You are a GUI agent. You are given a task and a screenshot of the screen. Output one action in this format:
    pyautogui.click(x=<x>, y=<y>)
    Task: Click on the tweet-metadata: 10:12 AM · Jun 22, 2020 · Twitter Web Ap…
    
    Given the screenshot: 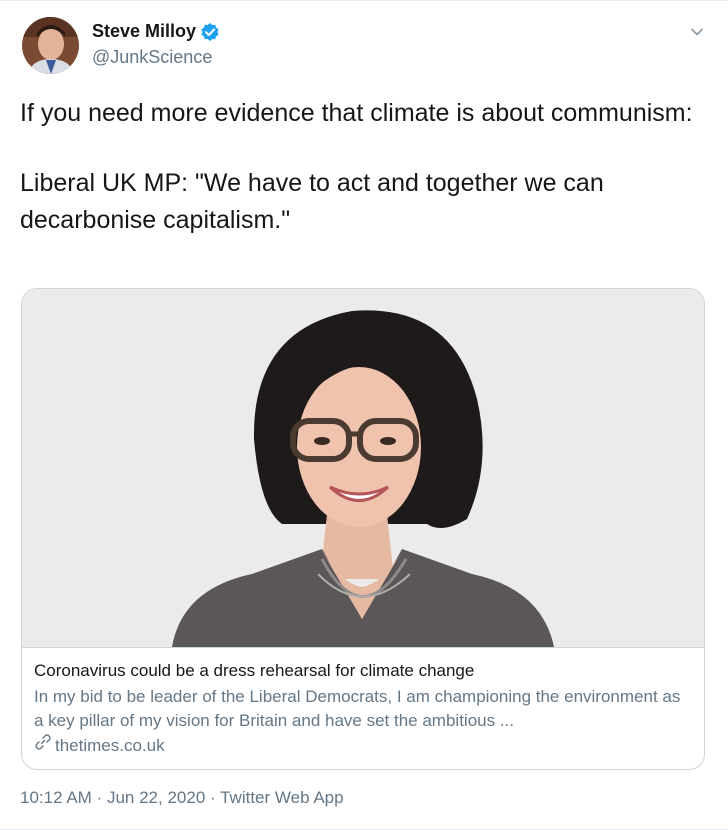 What is the action you would take?
    pyautogui.click(x=182, y=798)
    